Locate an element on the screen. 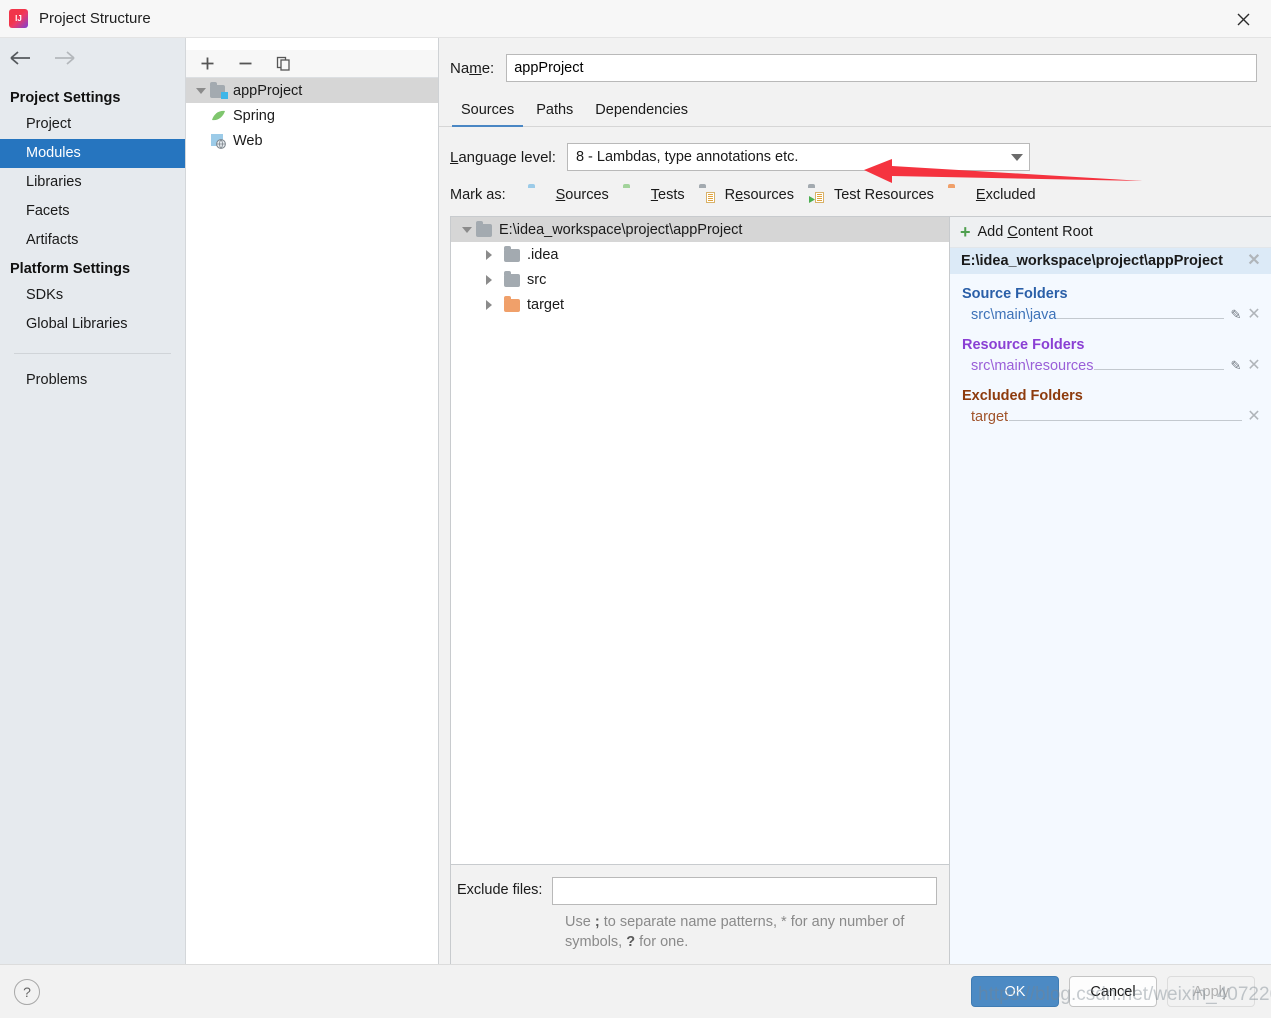 This screenshot has height=1018, width=1271. exclude-files-row: Exclude files: is located at coordinates (697, 891).